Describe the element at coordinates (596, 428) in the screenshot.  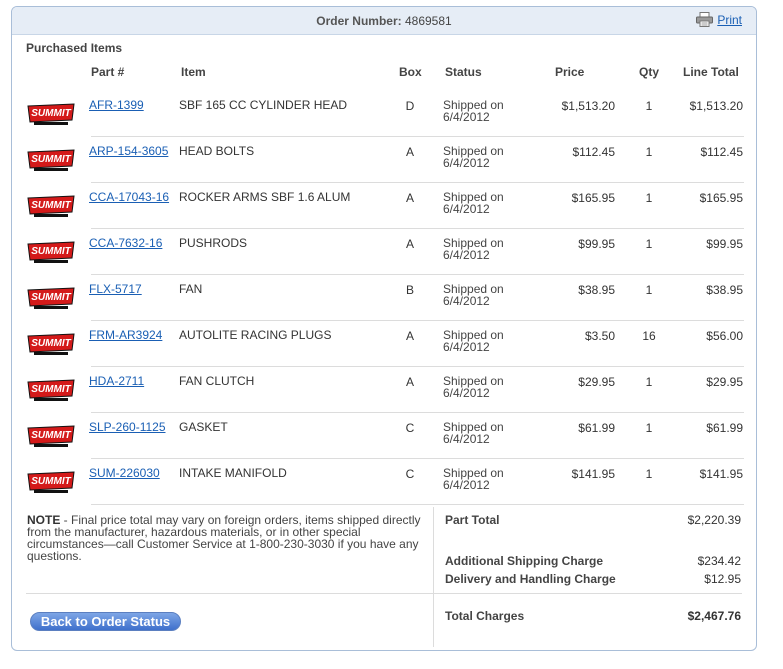
I see `price-value: $61.99` at that location.